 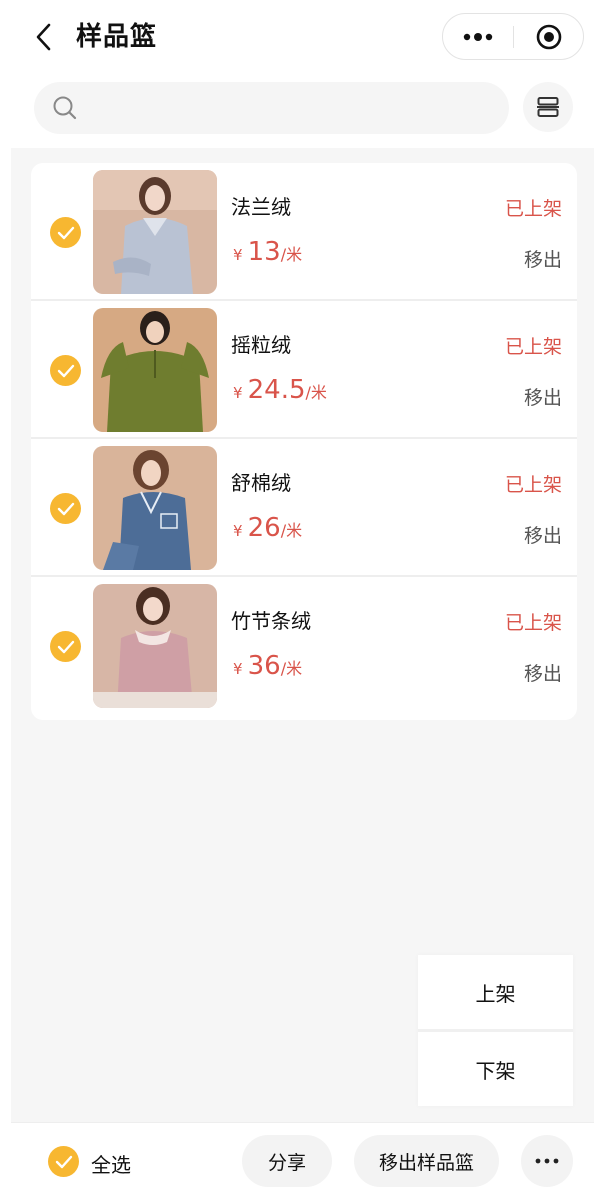 I want to click on item-name: 竹节条绒, so click(x=271, y=621).